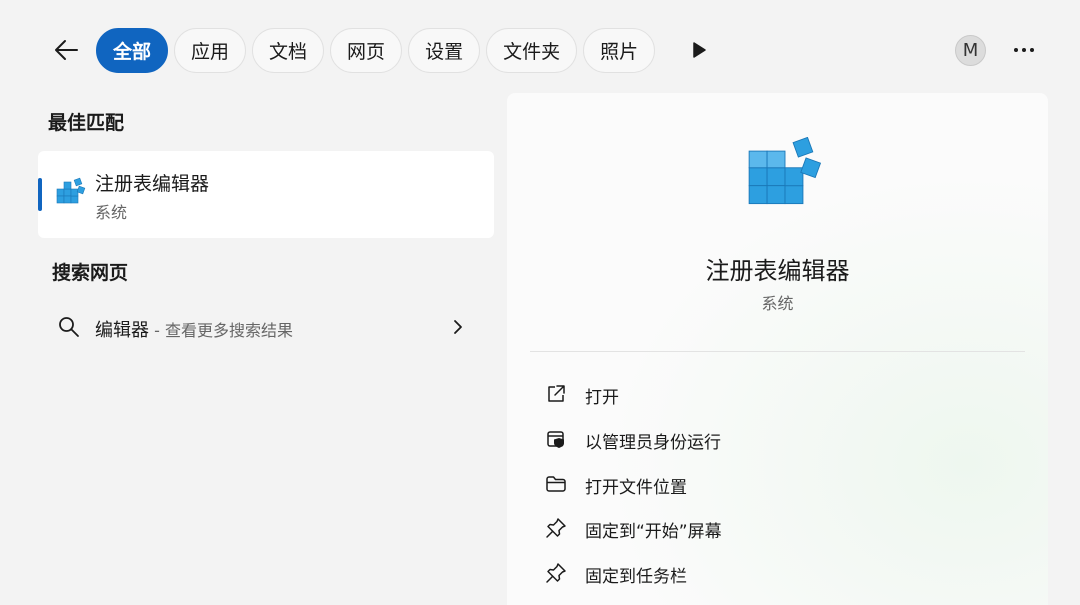 The width and height of the screenshot is (1080, 605). I want to click on folder-icon, so click(556, 484).